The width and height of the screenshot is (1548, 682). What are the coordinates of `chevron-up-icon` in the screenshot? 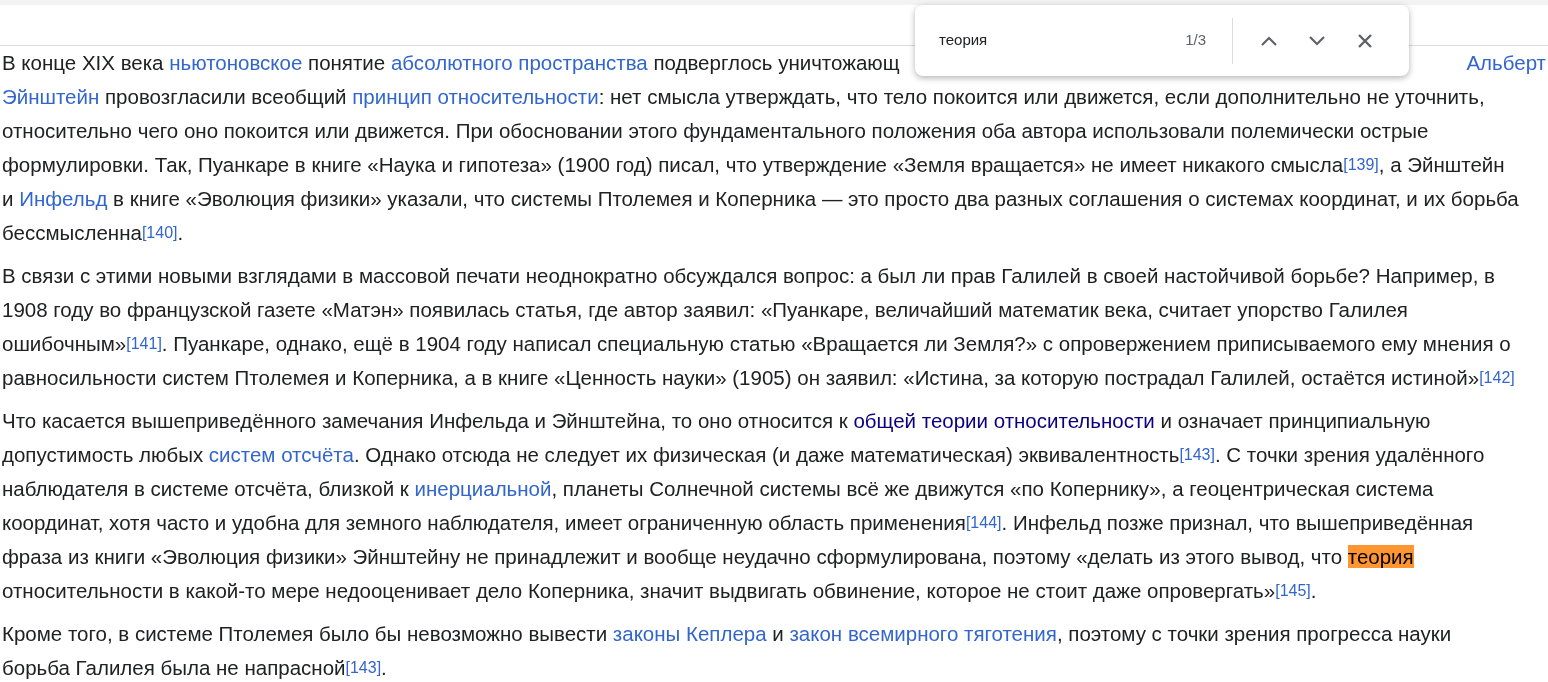 It's located at (1269, 40).